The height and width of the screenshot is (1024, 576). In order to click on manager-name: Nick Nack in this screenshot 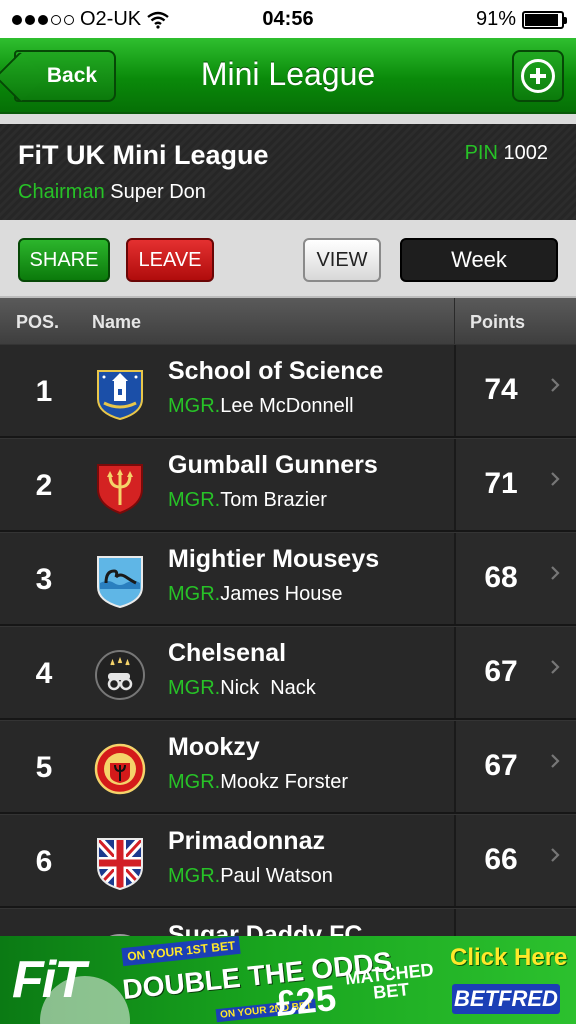, I will do `click(268, 688)`.